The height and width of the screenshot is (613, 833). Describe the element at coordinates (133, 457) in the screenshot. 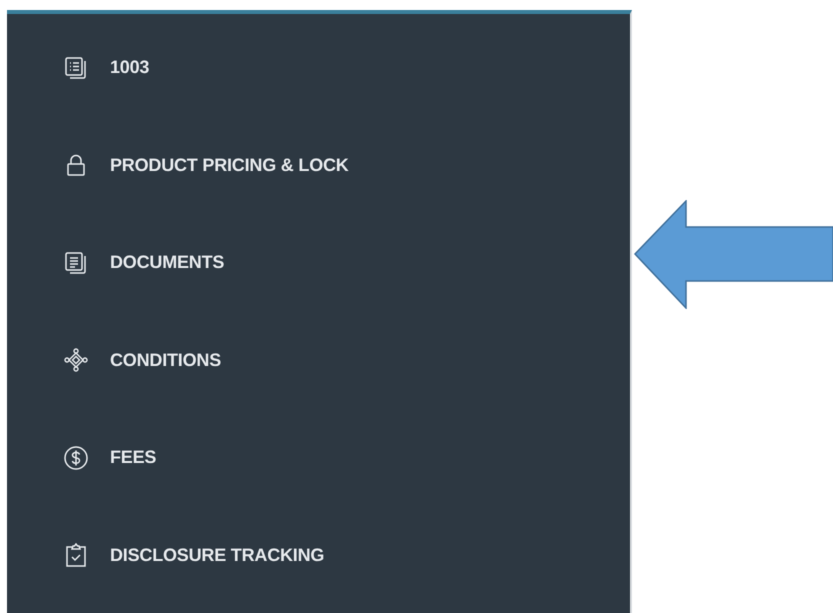

I see `sidebar-item: FEES` at that location.